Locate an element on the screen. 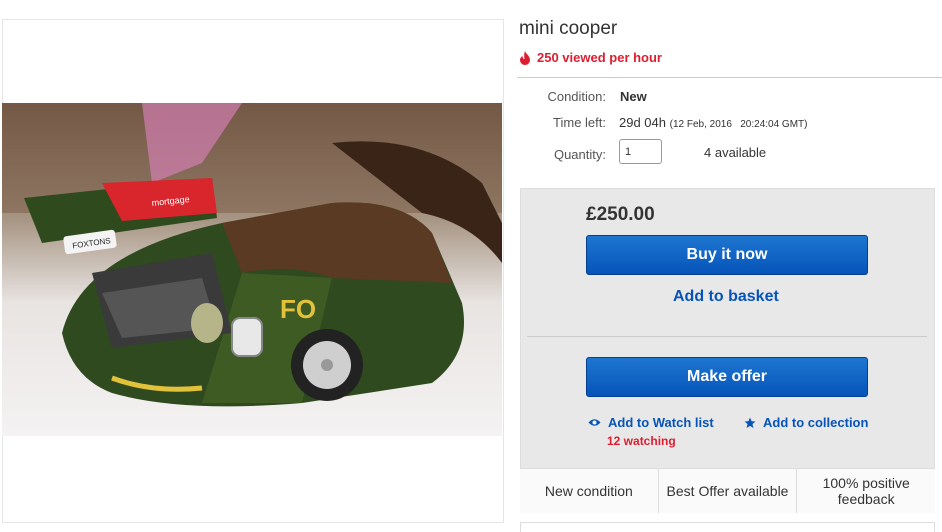  quantity-input is located at coordinates (640, 151).